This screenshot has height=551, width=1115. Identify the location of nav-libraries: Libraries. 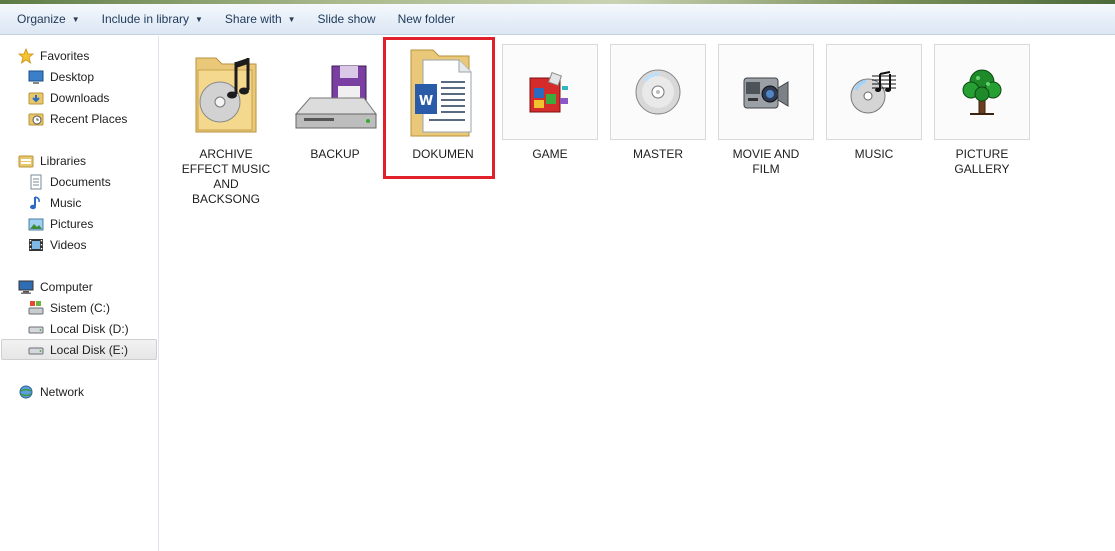
(52, 160).